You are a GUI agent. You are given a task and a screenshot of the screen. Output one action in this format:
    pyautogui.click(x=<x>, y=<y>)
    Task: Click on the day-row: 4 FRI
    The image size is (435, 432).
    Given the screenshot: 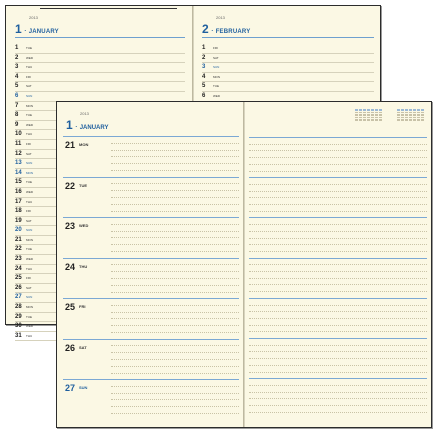 What is the action you would take?
    pyautogui.click(x=100, y=78)
    